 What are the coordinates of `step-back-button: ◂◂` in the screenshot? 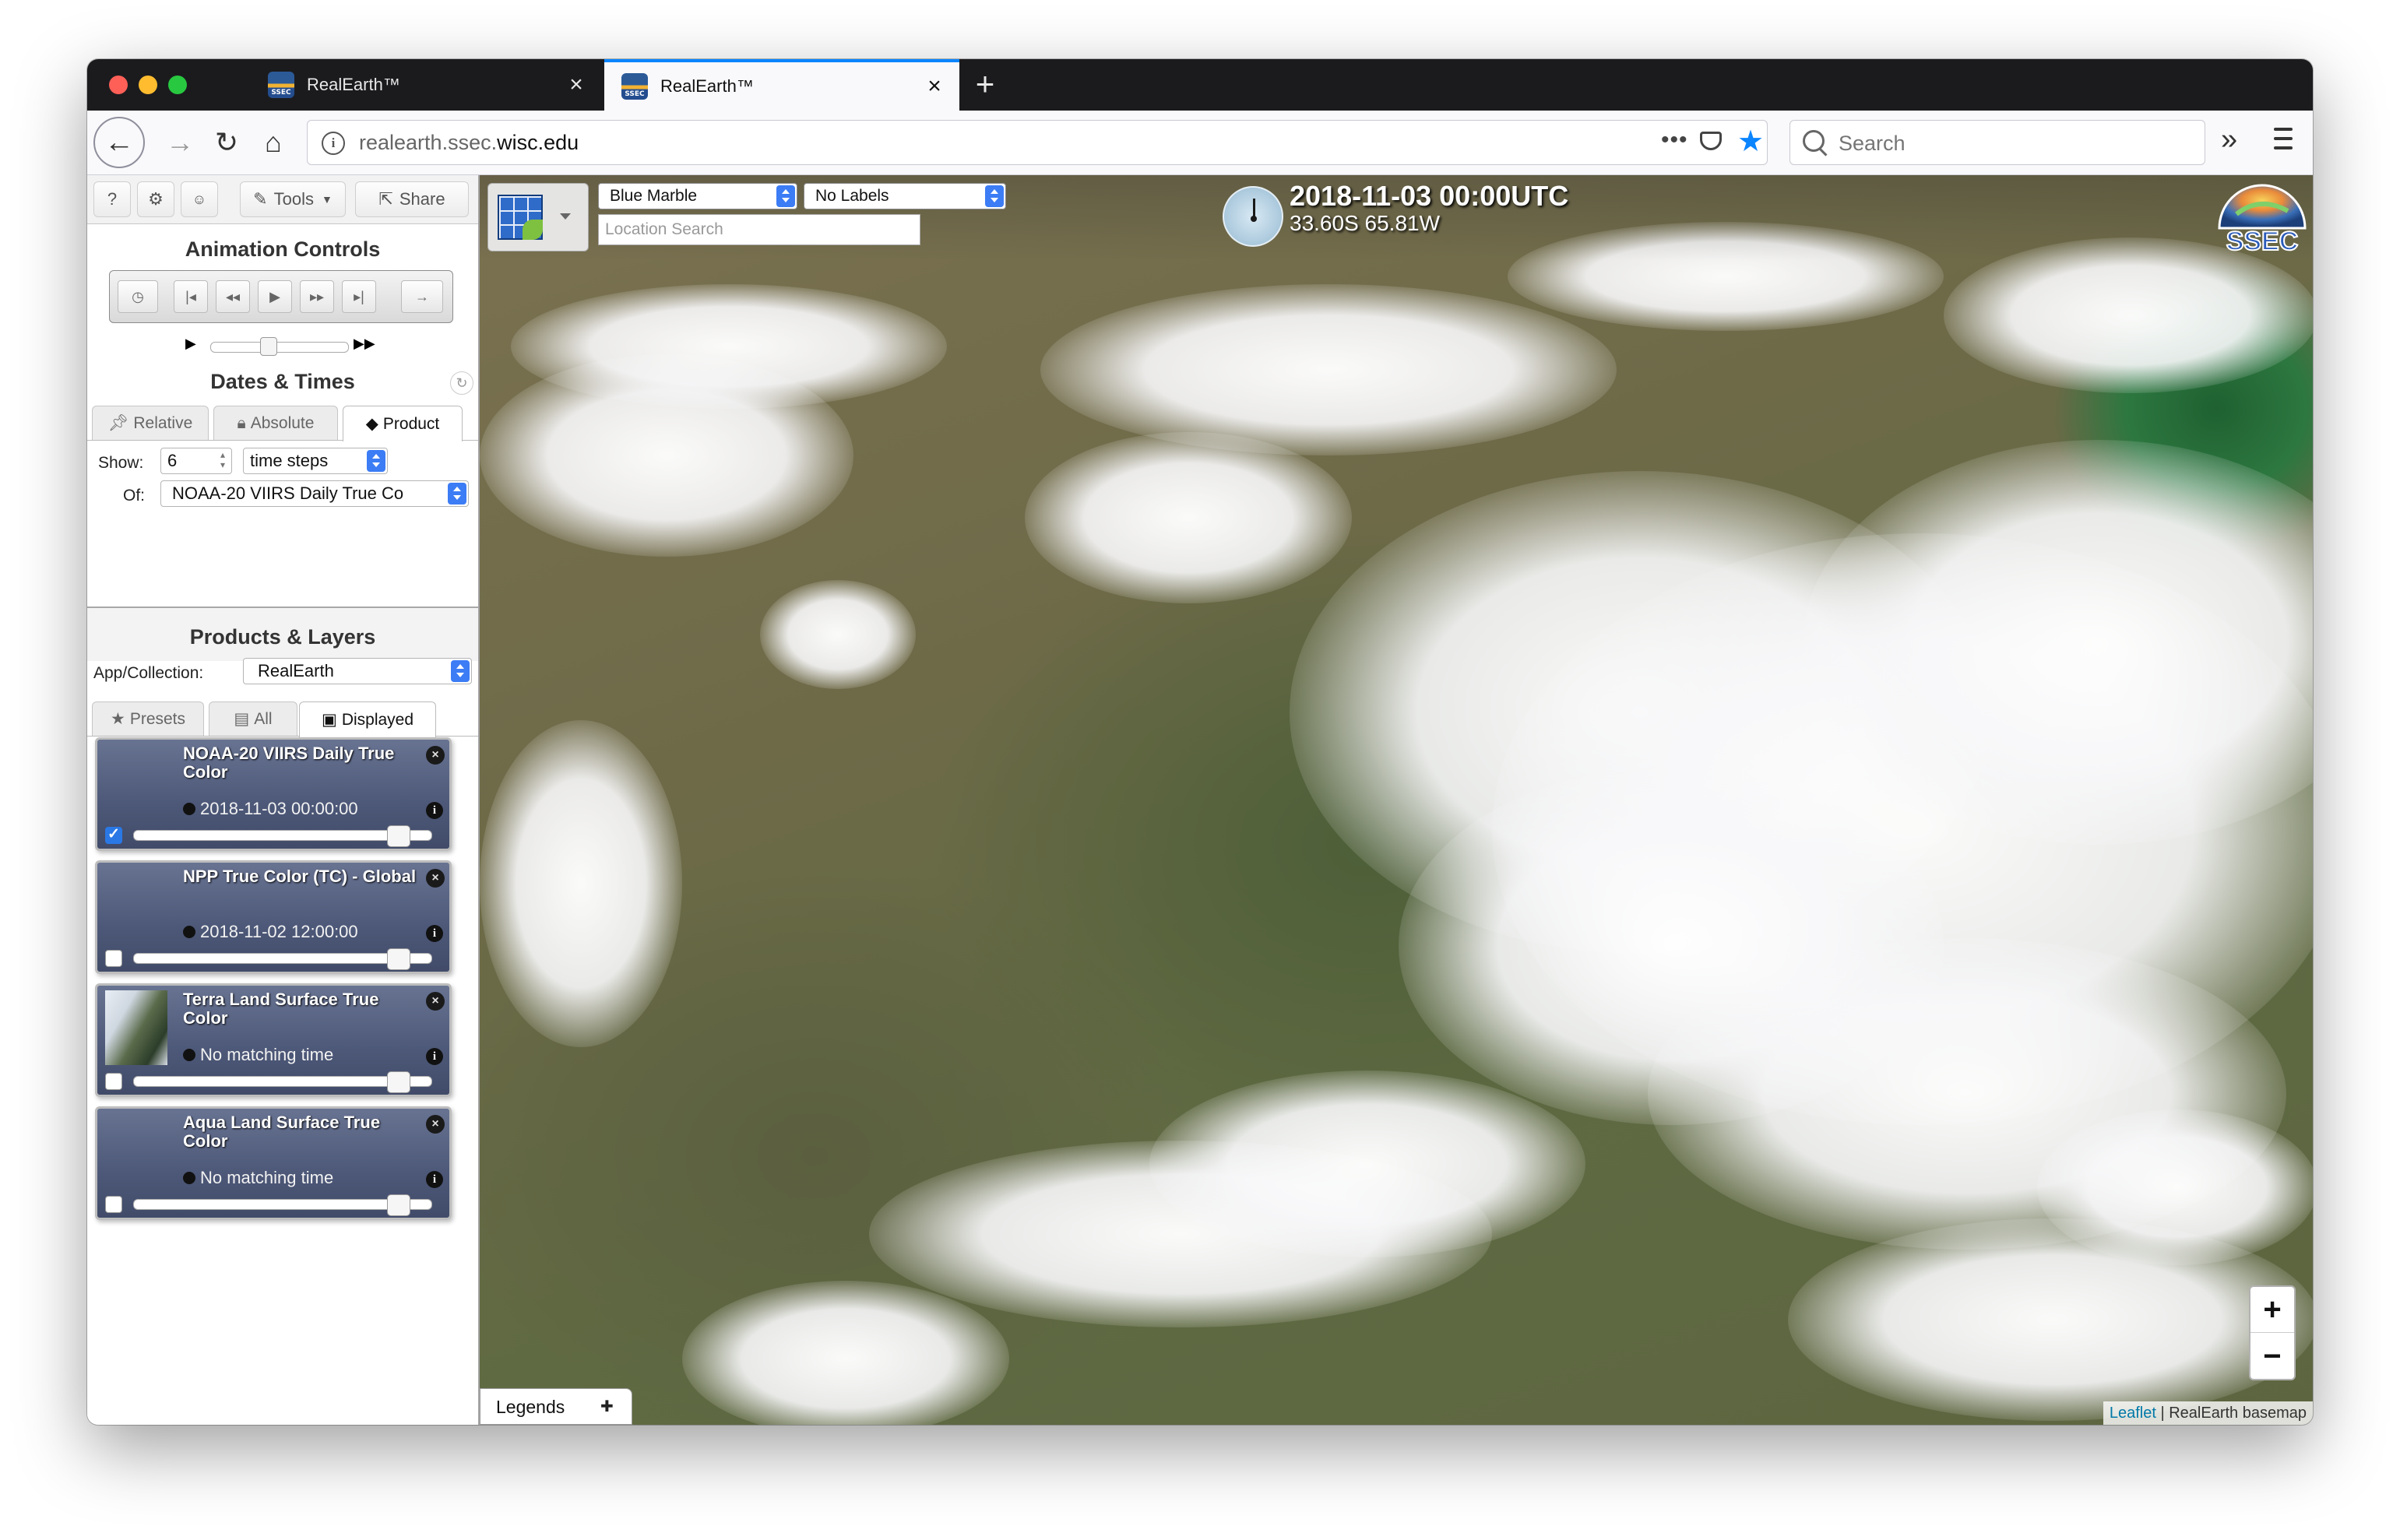 It's located at (233, 296).